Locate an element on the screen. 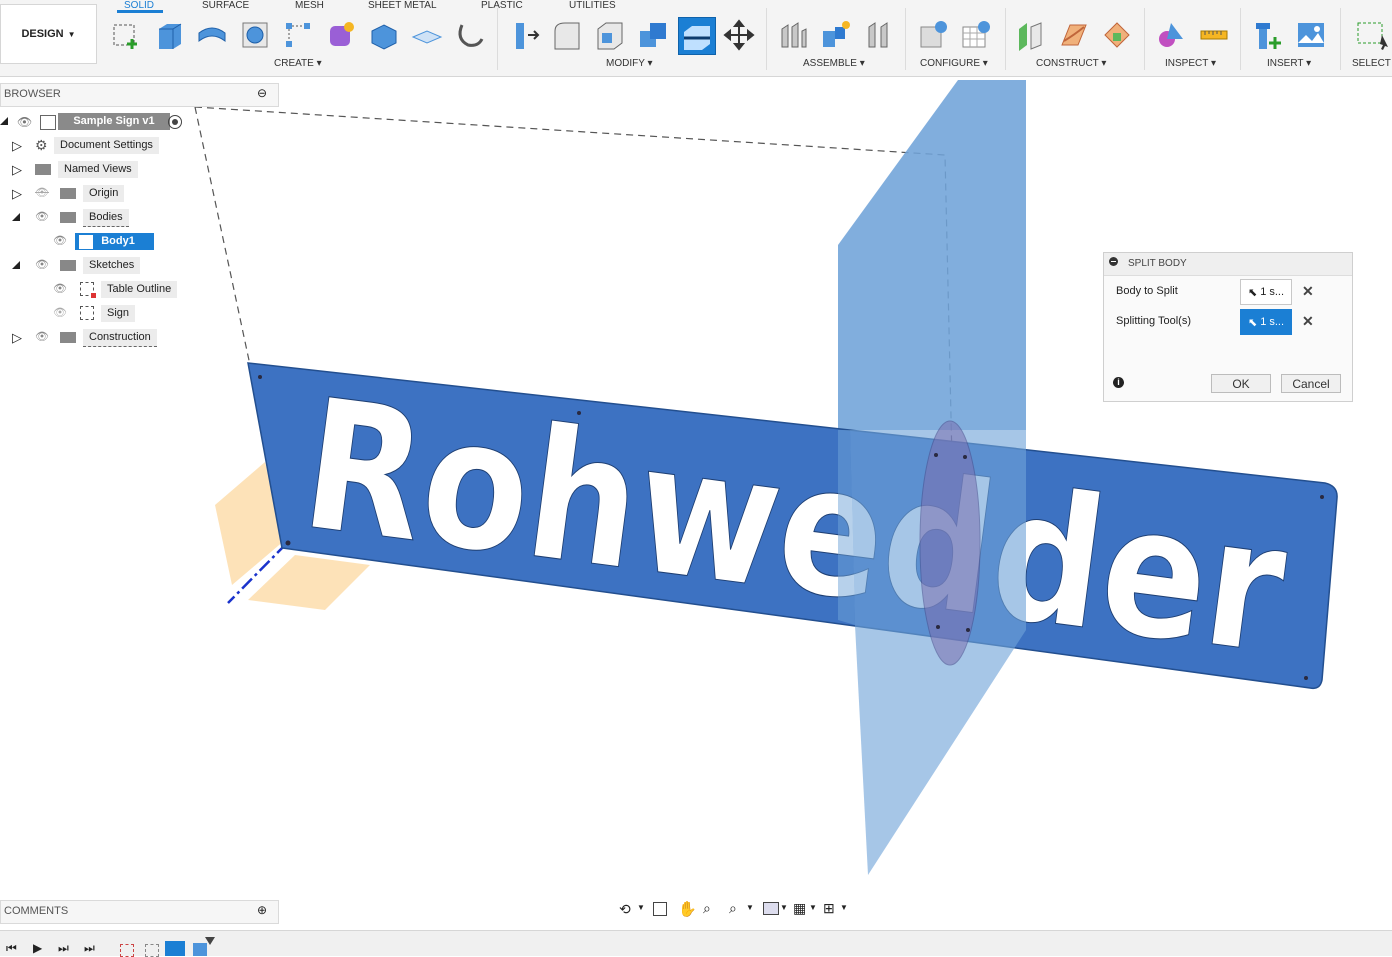 The height and width of the screenshot is (957, 1392). create-form-icon is located at coordinates (341, 35).